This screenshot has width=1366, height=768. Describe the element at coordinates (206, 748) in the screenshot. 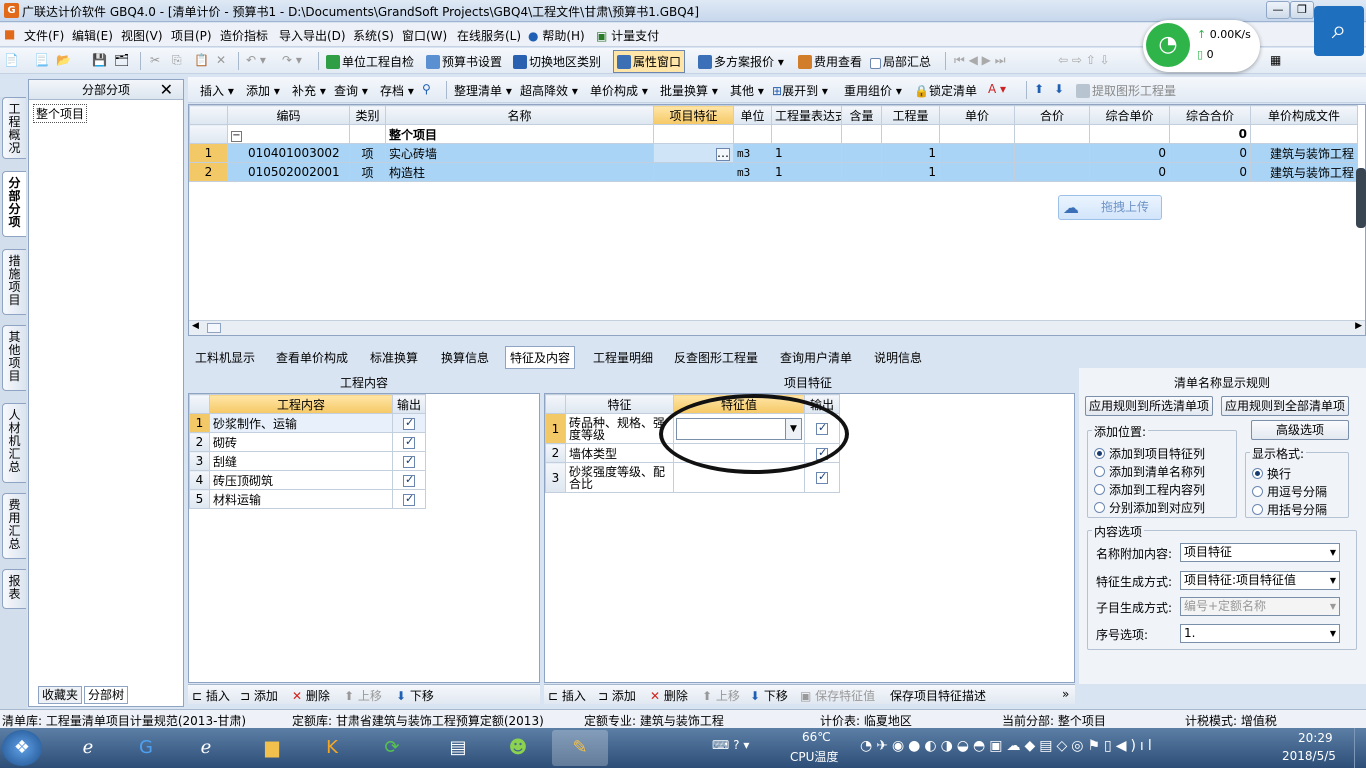

I see `ie2-icon: ℯ` at that location.